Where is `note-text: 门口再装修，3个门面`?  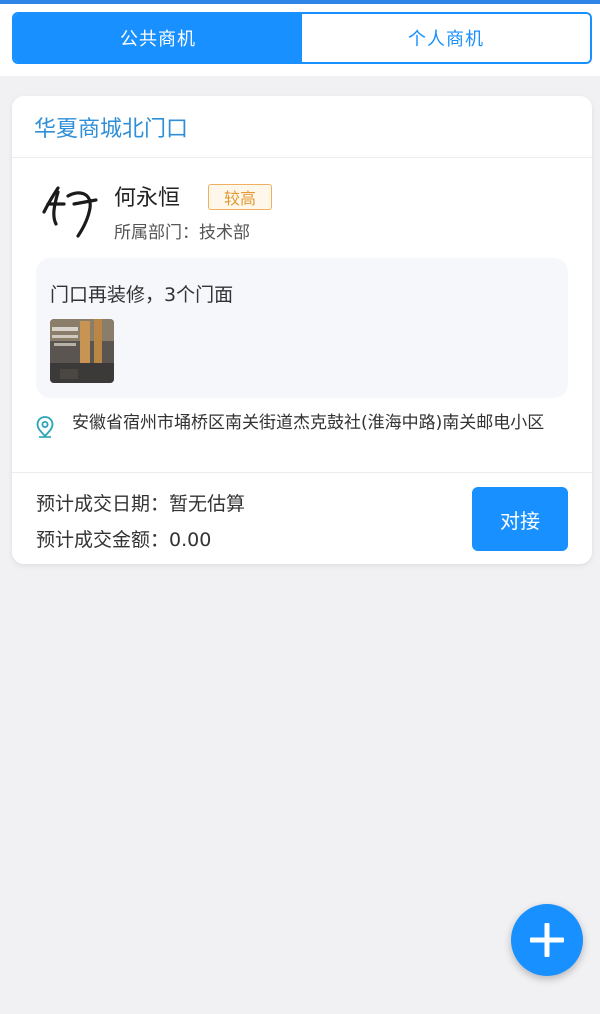 note-text: 门口再装修，3个门面 is located at coordinates (142, 295).